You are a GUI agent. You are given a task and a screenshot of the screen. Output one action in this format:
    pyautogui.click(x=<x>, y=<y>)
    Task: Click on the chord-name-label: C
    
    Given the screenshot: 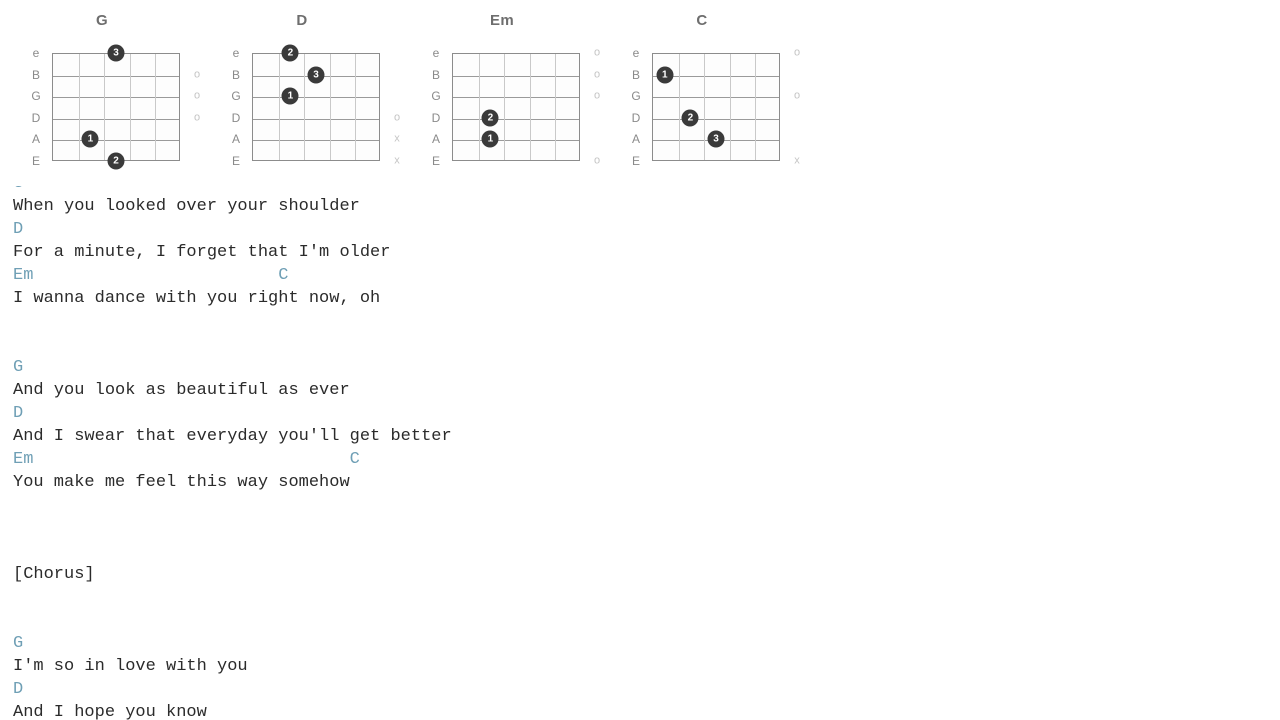 What is the action you would take?
    pyautogui.click(x=702, y=20)
    